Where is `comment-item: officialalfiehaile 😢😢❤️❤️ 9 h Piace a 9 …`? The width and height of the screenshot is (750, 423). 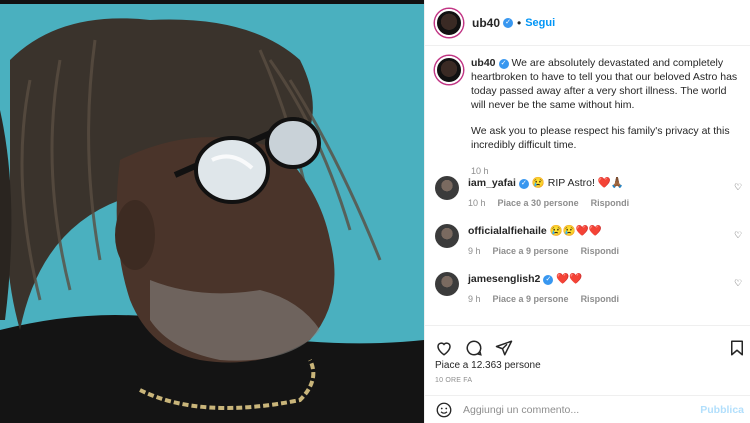
comment-item: officialalfiehaile 😢😢❤️❤️ 9 h Piace a 9 … is located at coordinates (587, 240).